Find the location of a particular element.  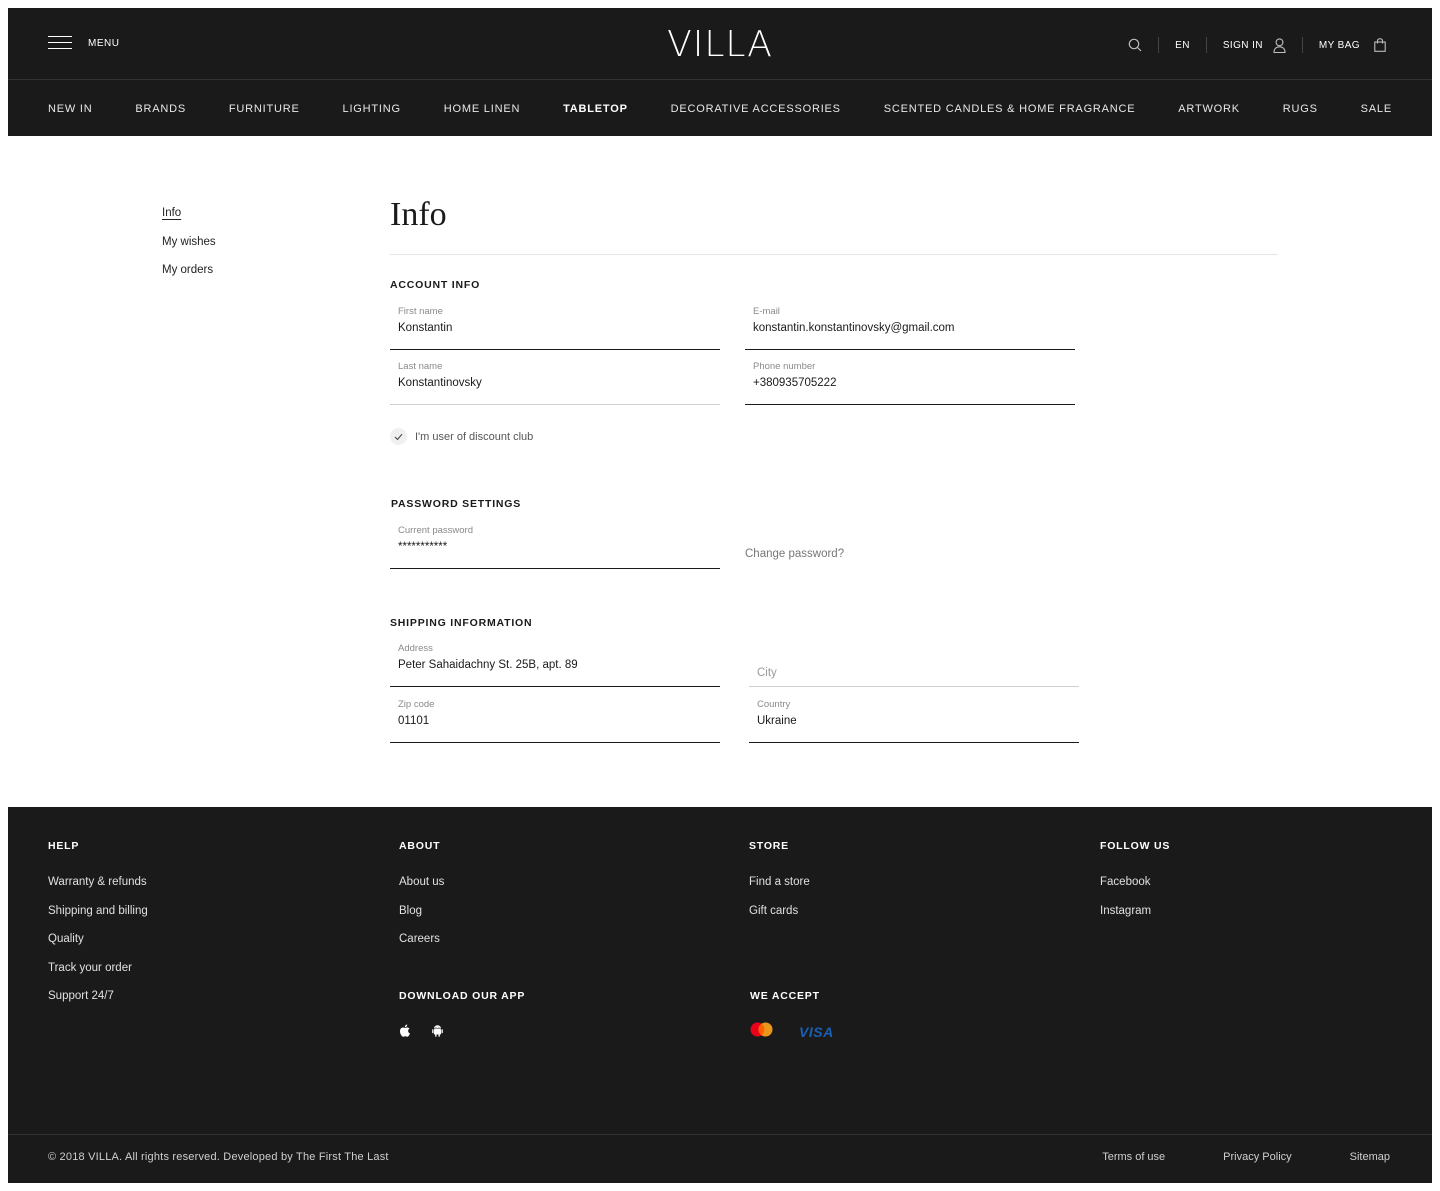

visa-icon: VISA is located at coordinates (816, 1032).